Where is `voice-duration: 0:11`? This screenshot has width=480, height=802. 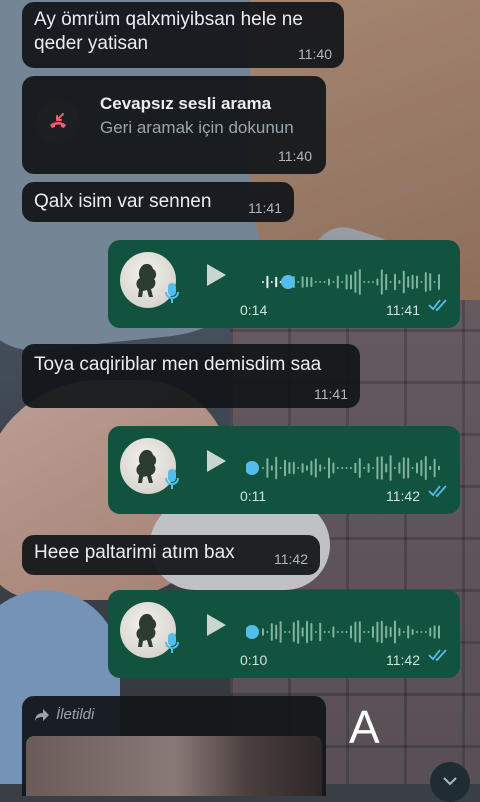 voice-duration: 0:11 is located at coordinates (253, 496).